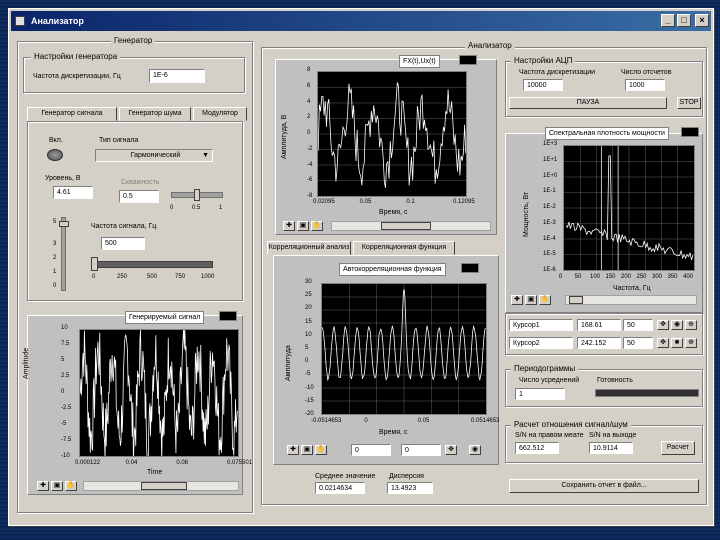 The width and height of the screenshot is (720, 540). I want to click on spectrum-chart-select-tool: ▣, so click(531, 300).